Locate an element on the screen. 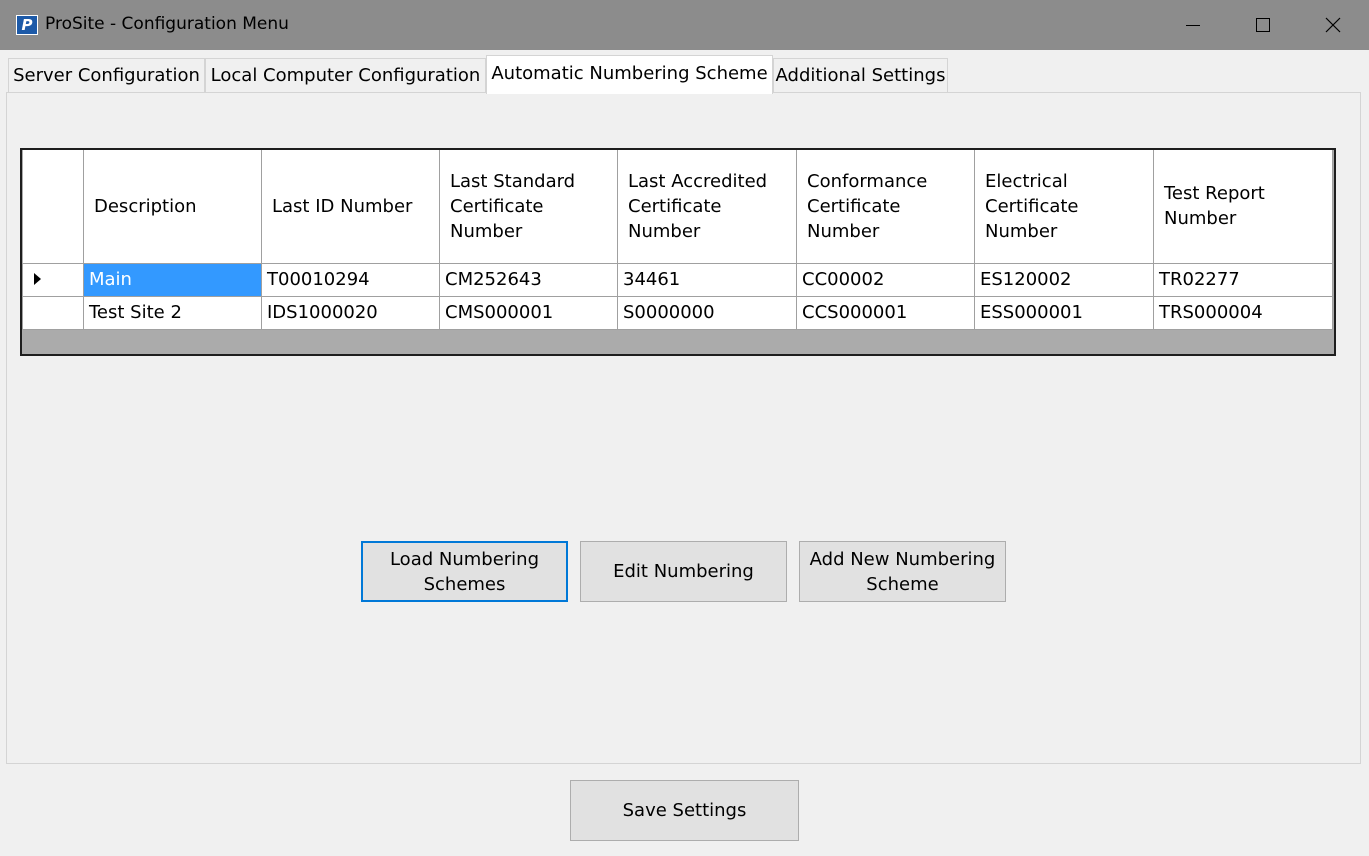 This screenshot has height=856, width=1369. save-settings-button: Save Settings is located at coordinates (684, 810).